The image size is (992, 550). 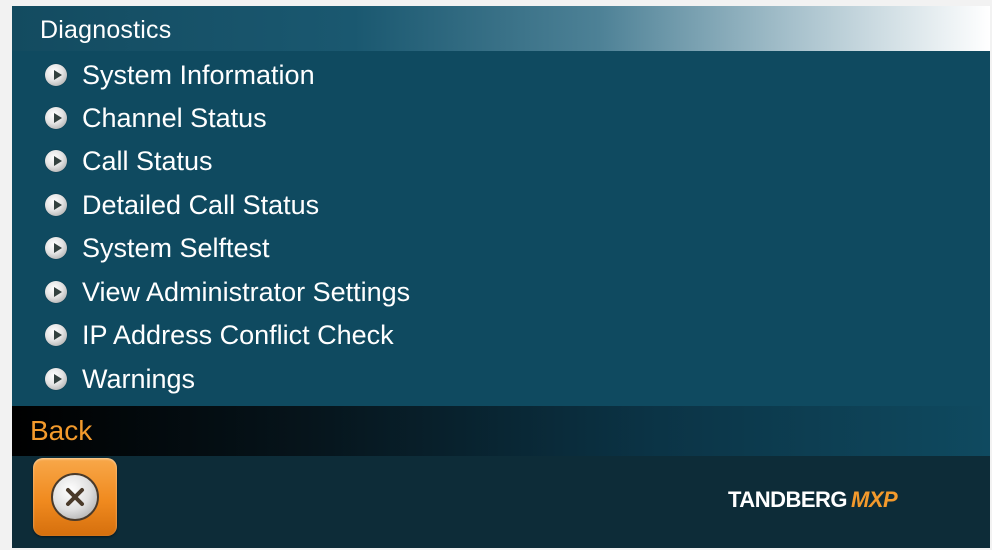 I want to click on brand-name: TANDBERG, so click(x=788, y=499).